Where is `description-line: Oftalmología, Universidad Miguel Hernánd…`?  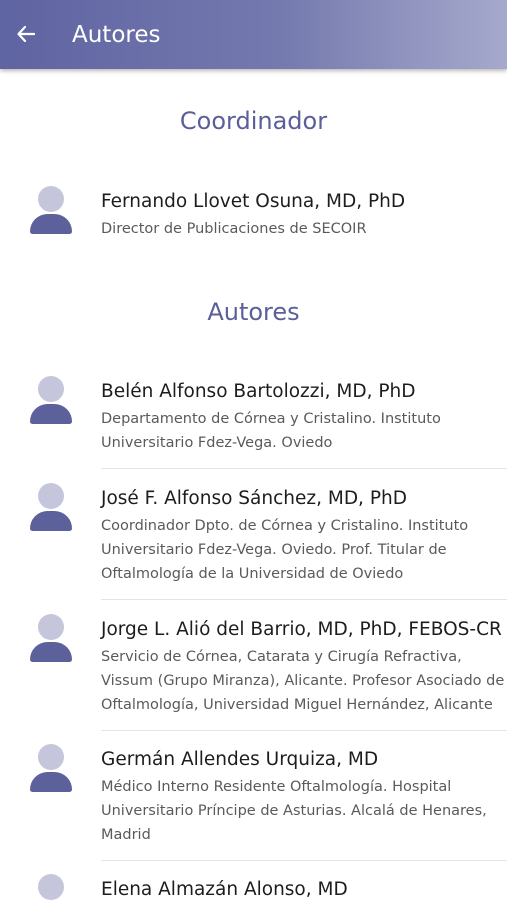
description-line: Oftalmología, Universidad Miguel Hernánd… is located at coordinates (297, 705).